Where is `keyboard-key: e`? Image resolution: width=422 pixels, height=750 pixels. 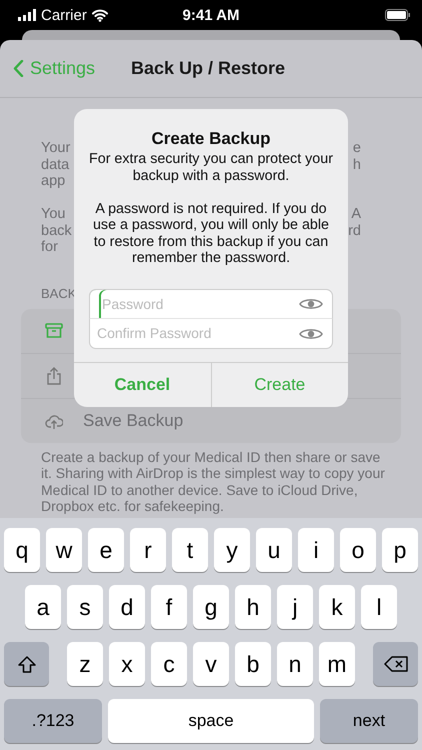 keyboard-key: e is located at coordinates (106, 550).